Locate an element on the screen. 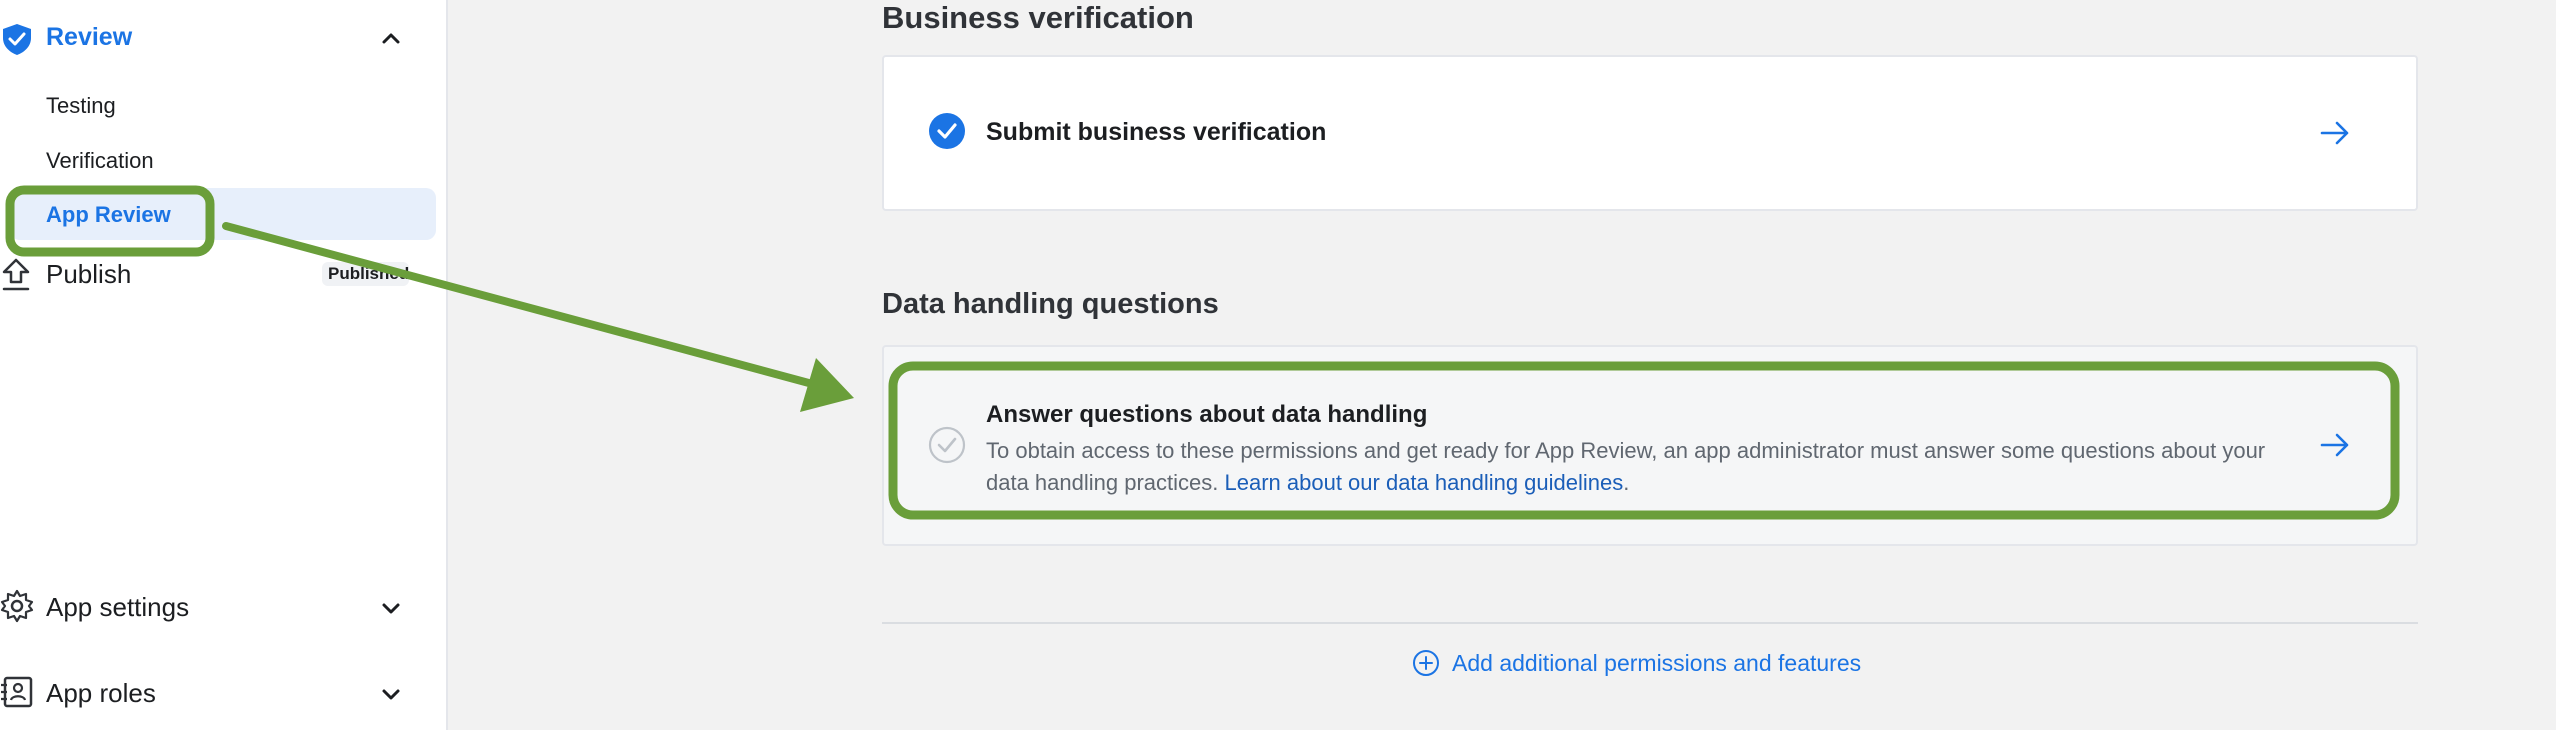 The width and height of the screenshot is (2556, 730). id-badge-icon is located at coordinates (17, 694).